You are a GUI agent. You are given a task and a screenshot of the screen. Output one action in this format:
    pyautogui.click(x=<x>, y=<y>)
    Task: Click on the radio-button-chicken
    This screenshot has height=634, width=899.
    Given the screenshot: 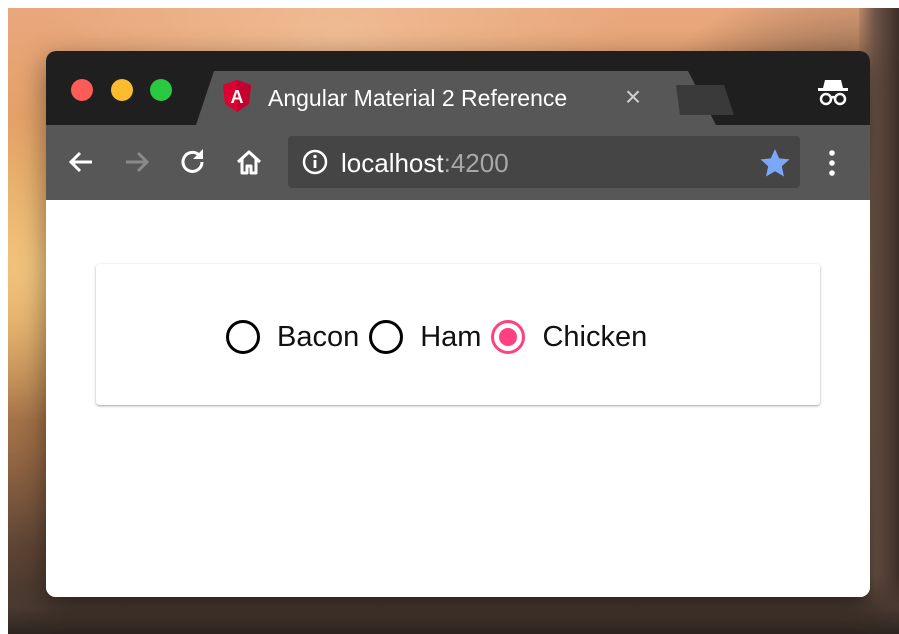 What is the action you would take?
    pyautogui.click(x=508, y=337)
    